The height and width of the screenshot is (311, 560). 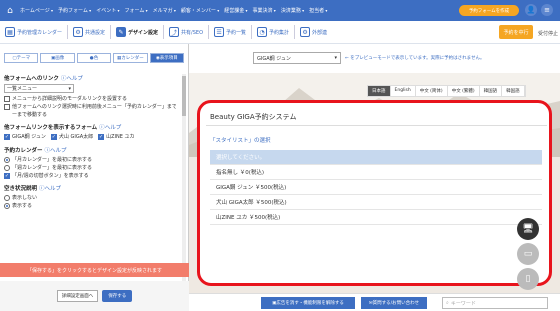 What do you see at coordinates (376, 202) in the screenshot?
I see `list-item: 犬山 GIGA太郎 ￥500(税込)` at bounding box center [376, 202].